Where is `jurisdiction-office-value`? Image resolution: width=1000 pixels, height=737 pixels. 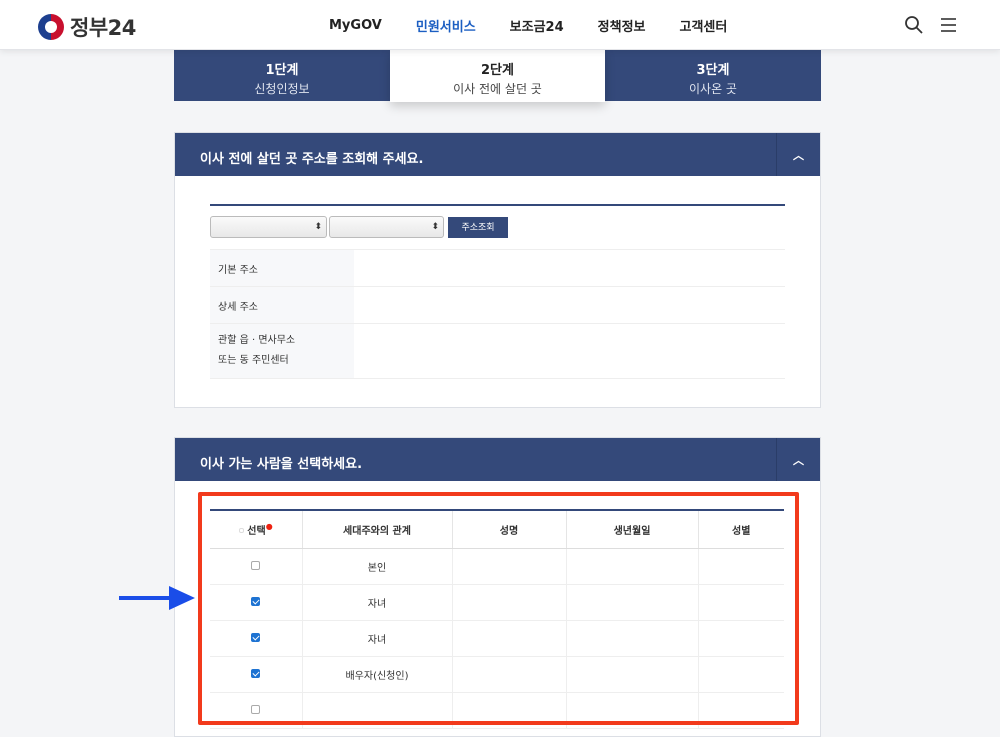
jurisdiction-office-value is located at coordinates (569, 351).